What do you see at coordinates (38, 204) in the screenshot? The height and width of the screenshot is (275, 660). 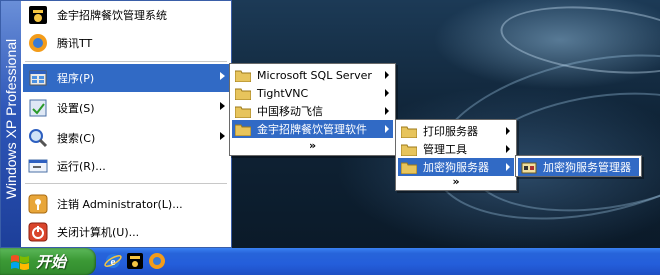 I see `logoff-icon` at bounding box center [38, 204].